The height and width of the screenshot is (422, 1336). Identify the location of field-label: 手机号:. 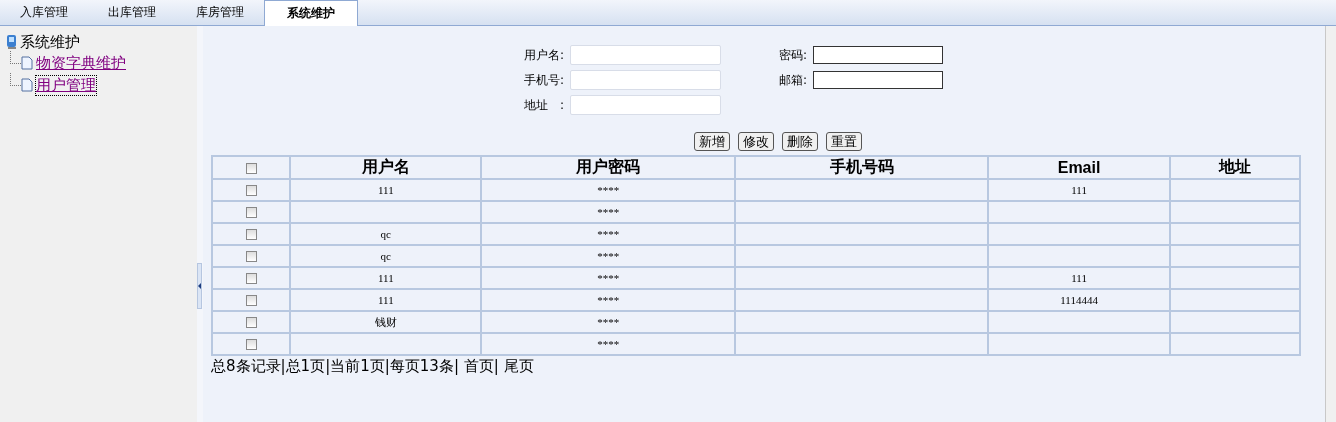
(543, 80).